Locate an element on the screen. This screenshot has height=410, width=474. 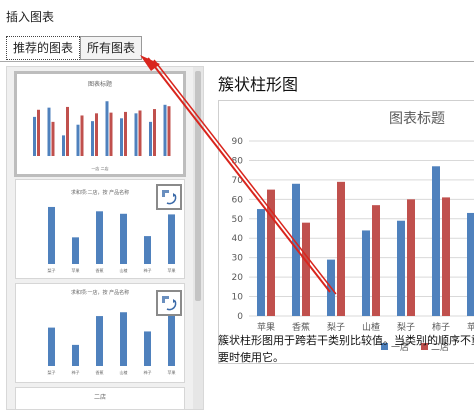
tab-all-charts: 所有图表 is located at coordinates (111, 48).